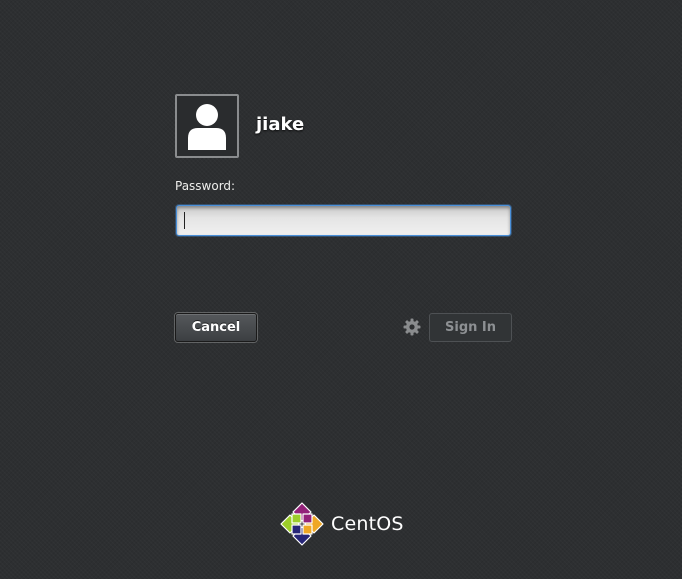 Image resolution: width=682 pixels, height=579 pixels. I want to click on password-input, so click(343, 220).